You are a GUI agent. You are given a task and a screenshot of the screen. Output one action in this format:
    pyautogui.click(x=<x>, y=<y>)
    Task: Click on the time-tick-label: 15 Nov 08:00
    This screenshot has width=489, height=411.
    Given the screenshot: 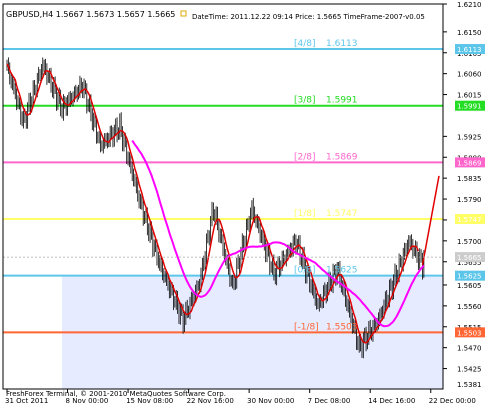 What is the action you would take?
    pyautogui.click(x=149, y=401)
    